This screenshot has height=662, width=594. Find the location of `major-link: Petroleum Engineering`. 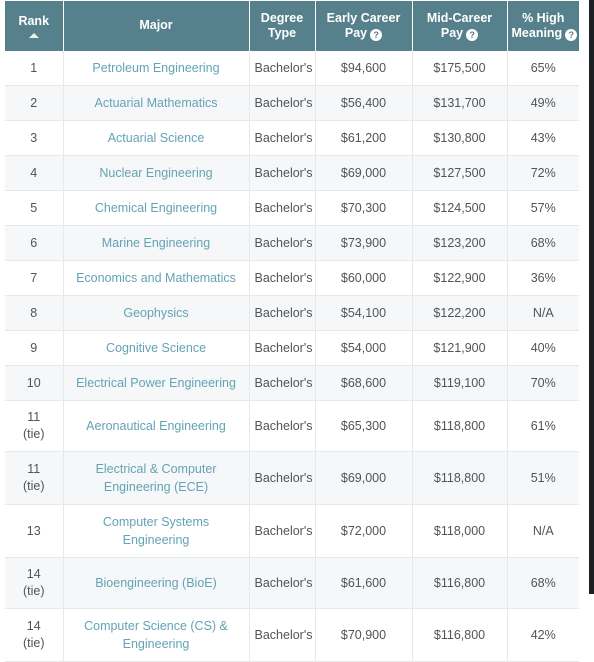

major-link: Petroleum Engineering is located at coordinates (155, 68).